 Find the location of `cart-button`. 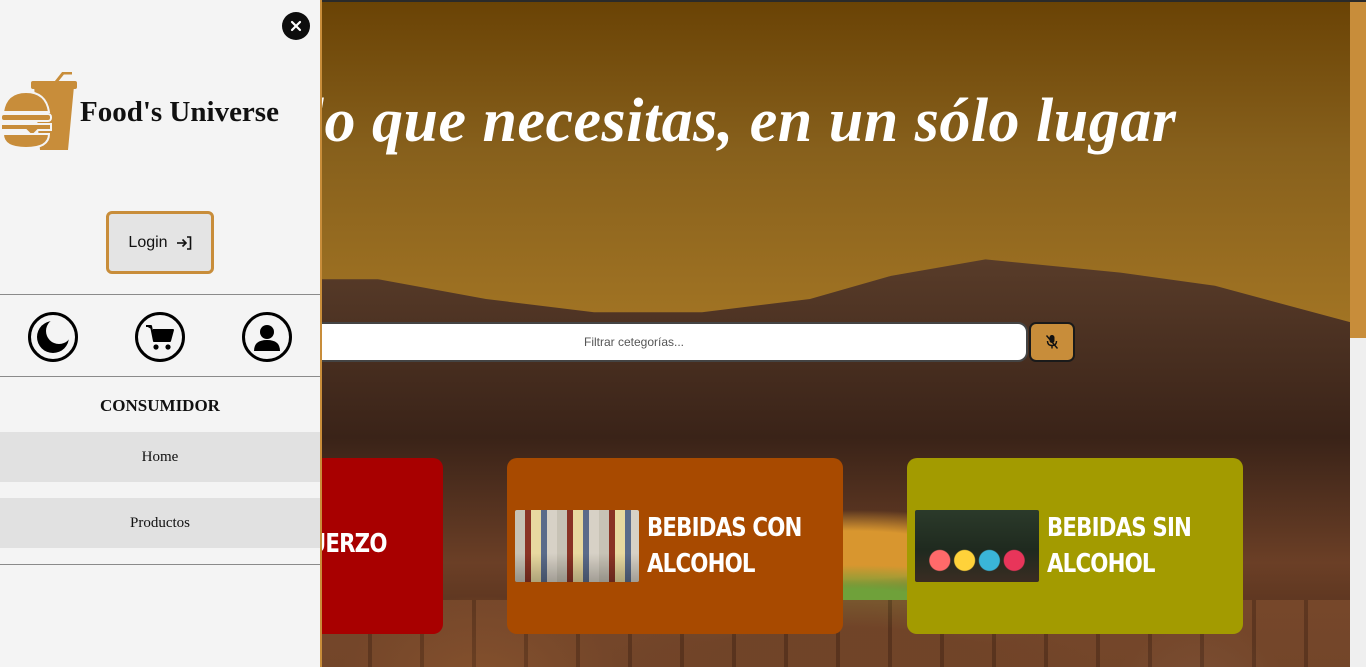

cart-button is located at coordinates (160, 337).